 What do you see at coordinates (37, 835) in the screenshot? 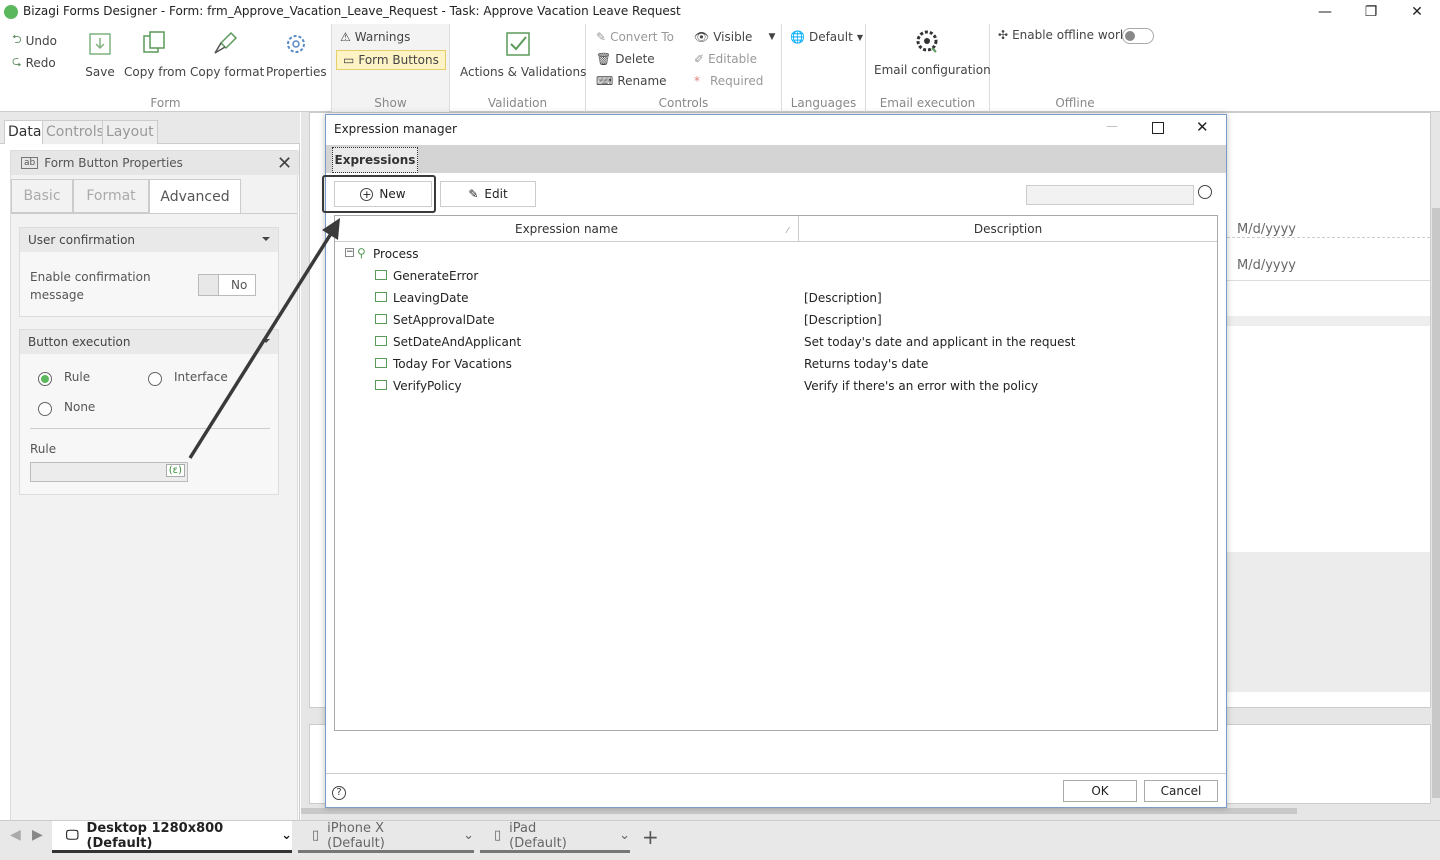
I see `next-arrow-icon: ▶` at bounding box center [37, 835].